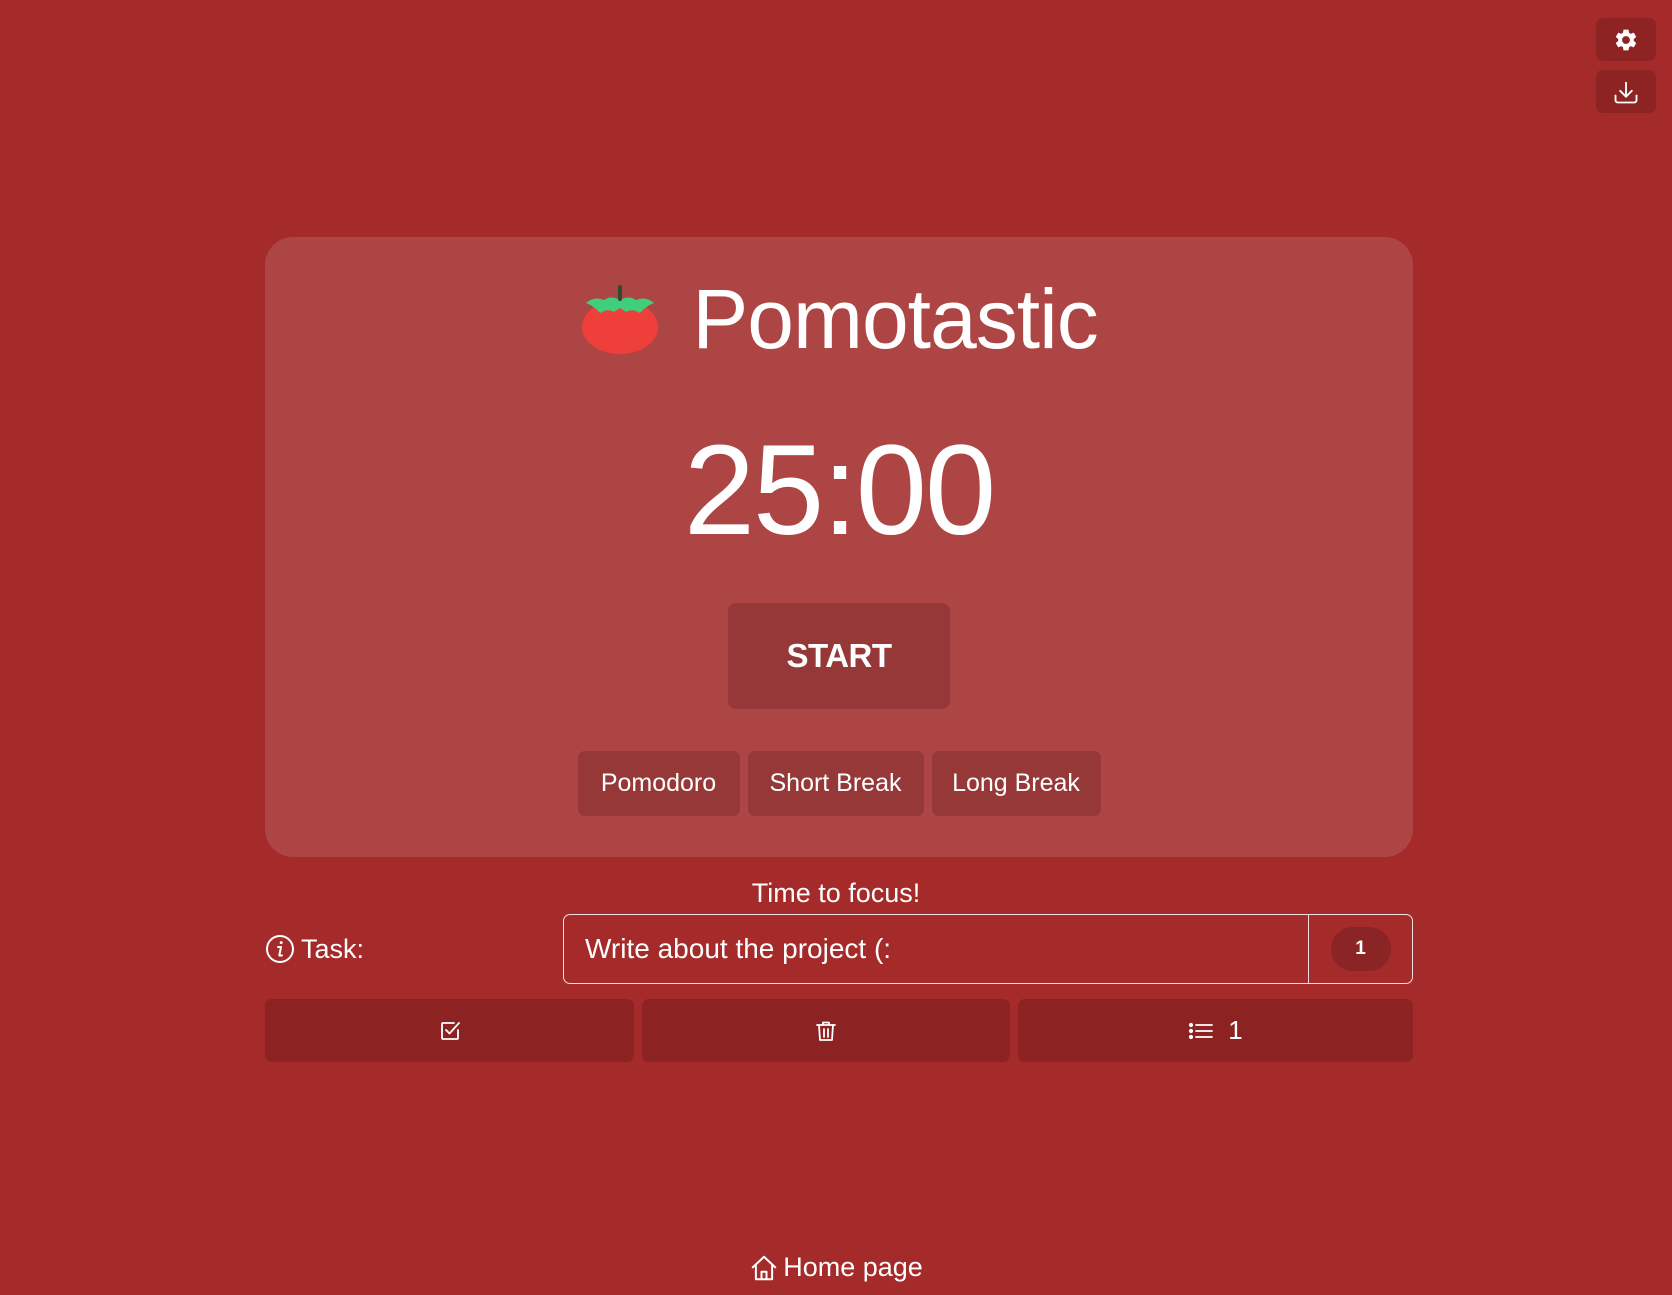  I want to click on gear-icon, so click(1626, 40).